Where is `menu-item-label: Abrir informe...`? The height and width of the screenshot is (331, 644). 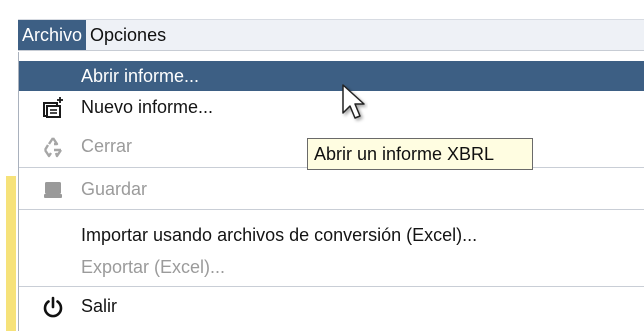
menu-item-label: Abrir informe... is located at coordinates (140, 75).